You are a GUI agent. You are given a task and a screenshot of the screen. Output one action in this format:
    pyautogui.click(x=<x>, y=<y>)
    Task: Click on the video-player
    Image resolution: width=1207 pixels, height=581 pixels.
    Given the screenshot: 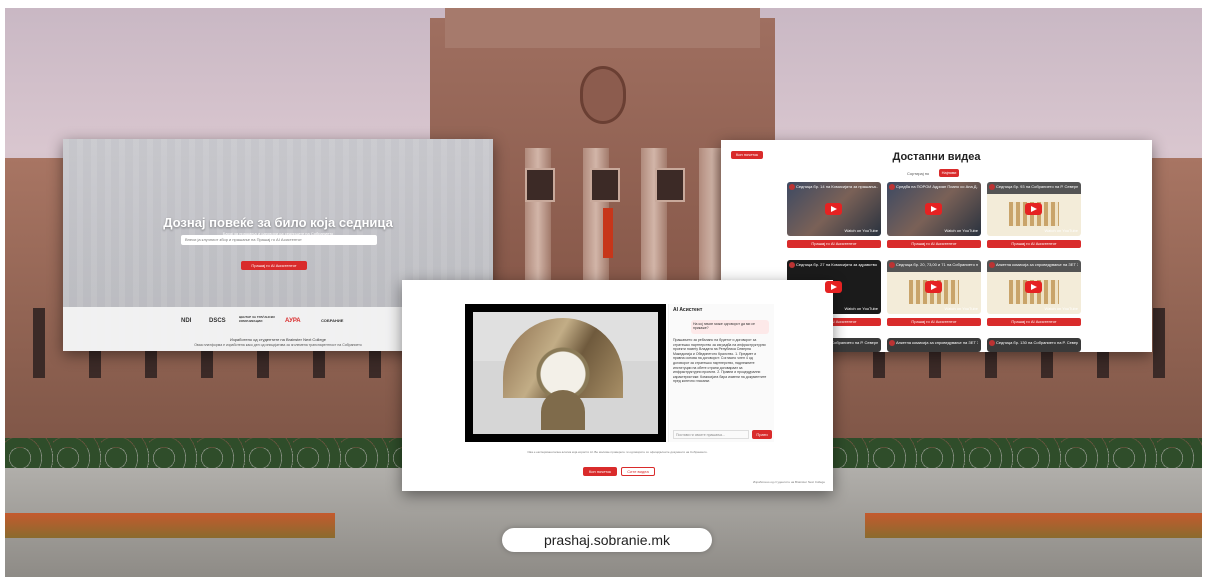 What is the action you would take?
    pyautogui.click(x=565, y=373)
    